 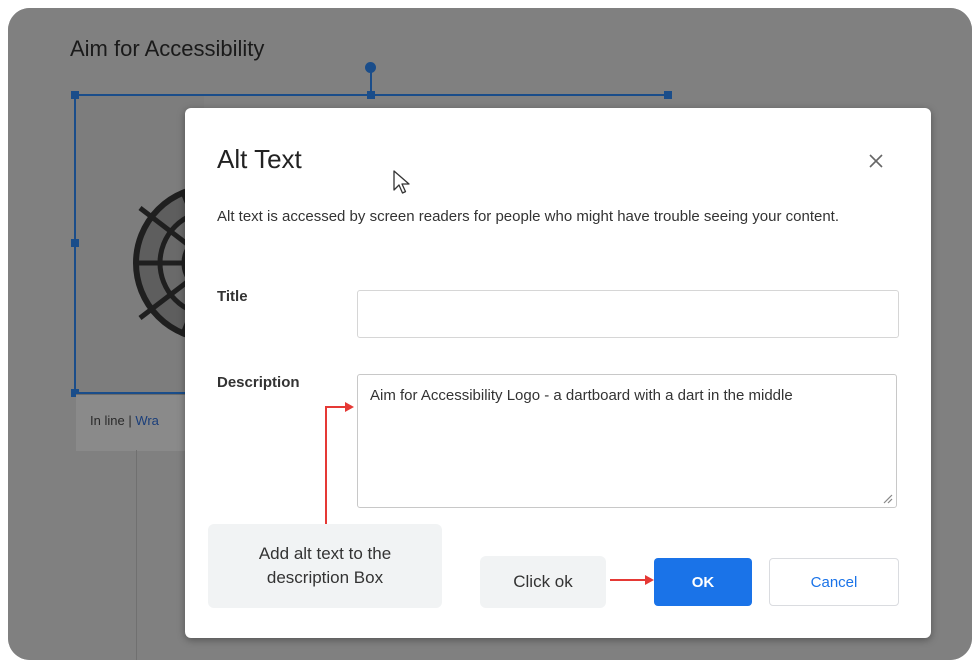 I want to click on rotate-handle, so click(x=370, y=67).